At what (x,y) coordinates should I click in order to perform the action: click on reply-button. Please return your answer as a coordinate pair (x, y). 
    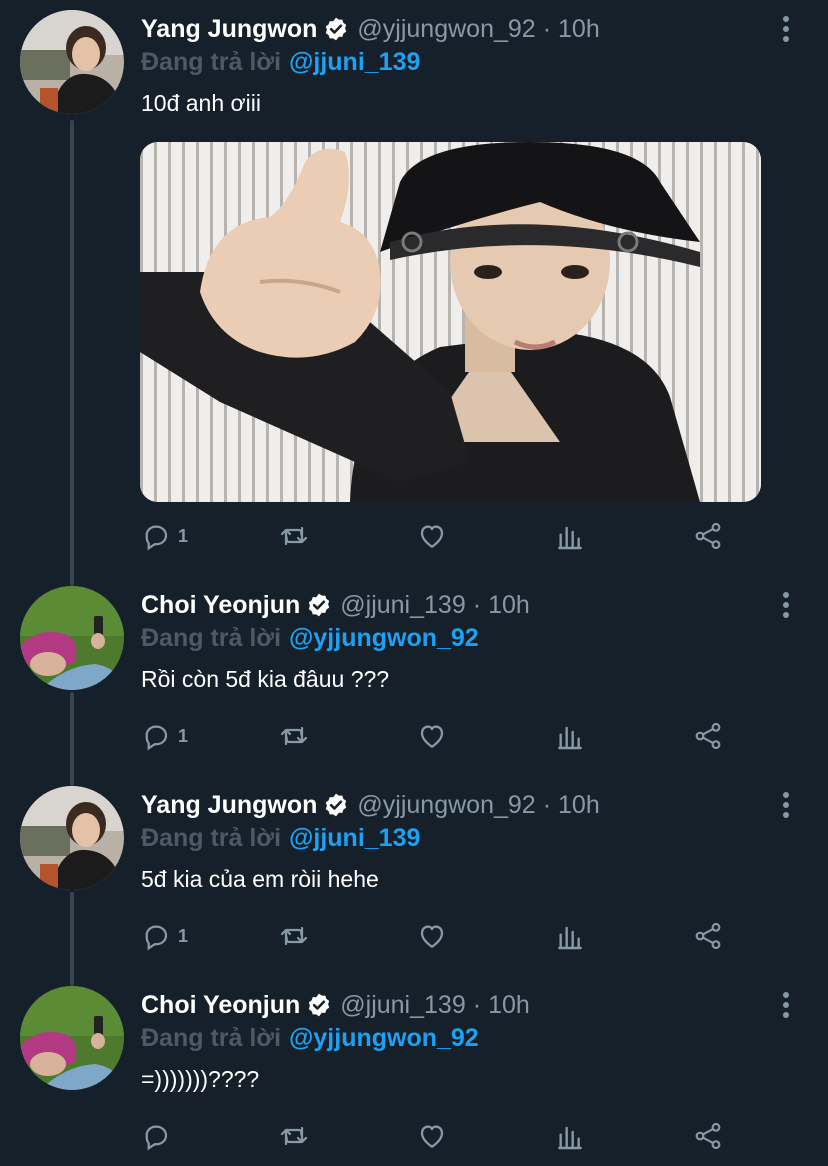
    Looking at the image, I should click on (156, 1136).